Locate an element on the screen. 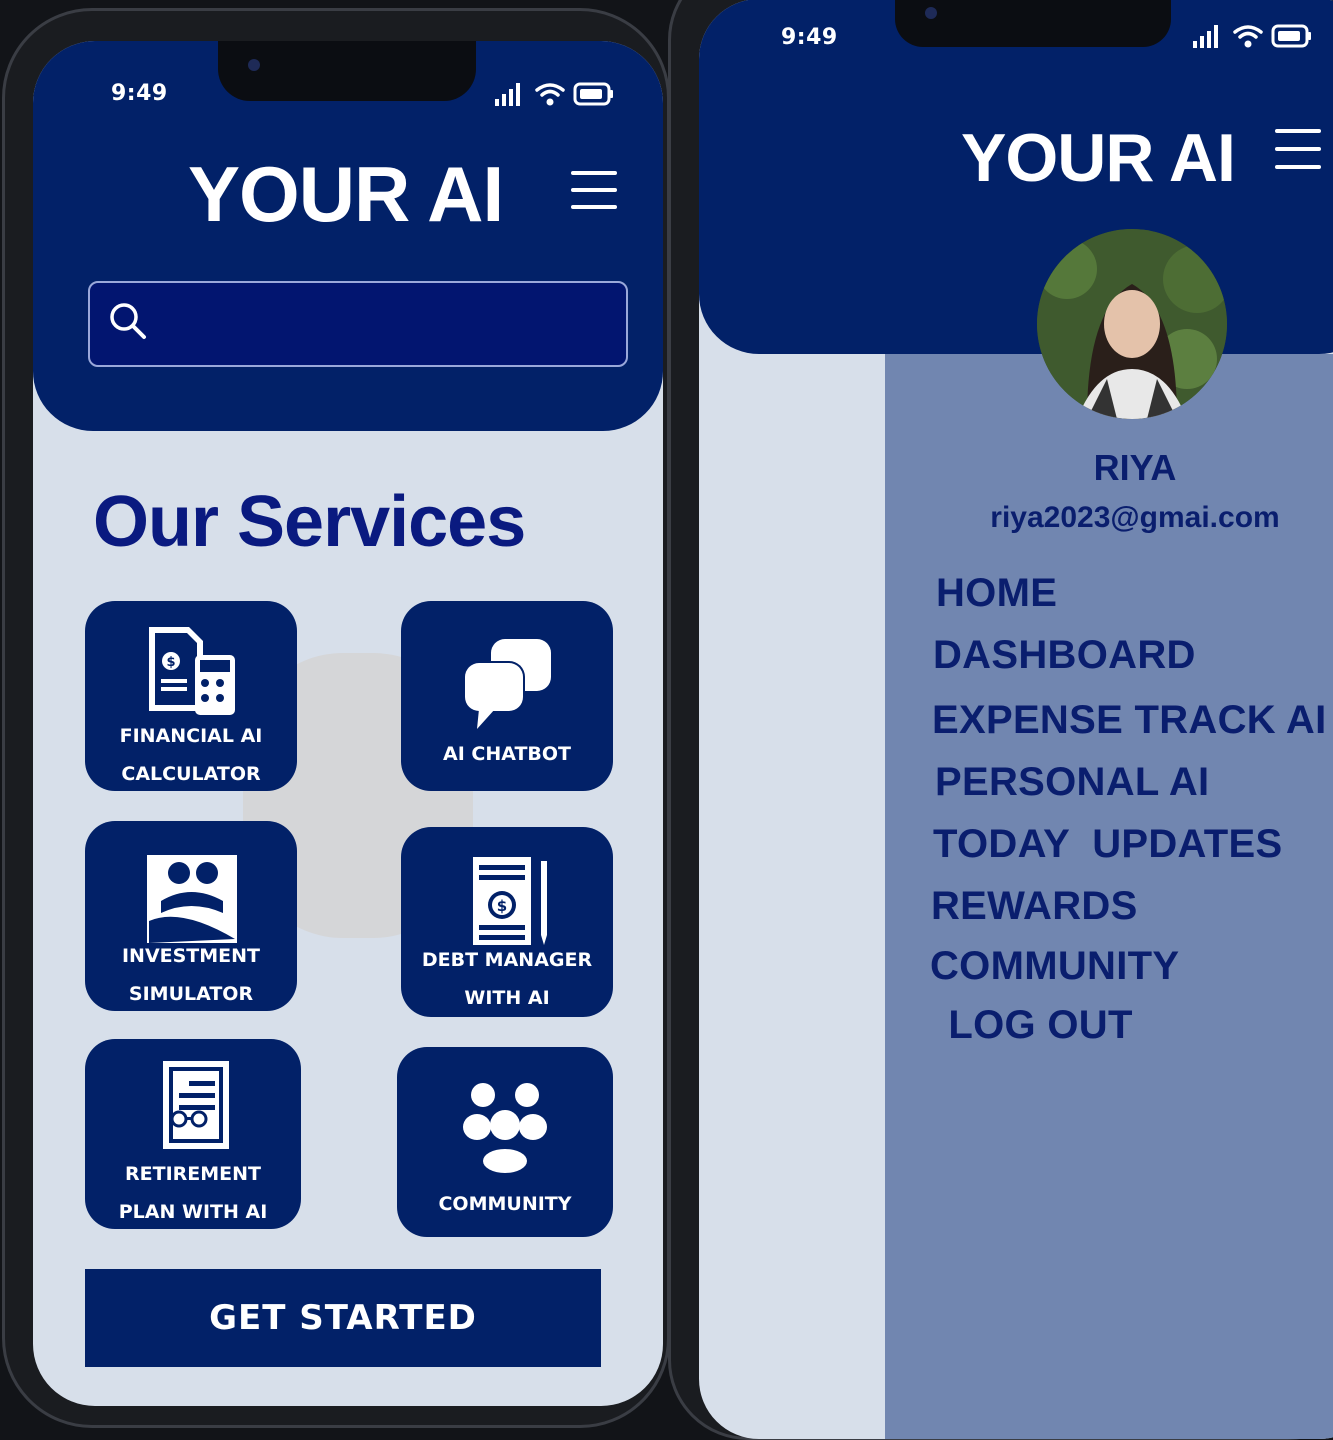 The image size is (1333, 1440). investment-icon is located at coordinates (192, 899).